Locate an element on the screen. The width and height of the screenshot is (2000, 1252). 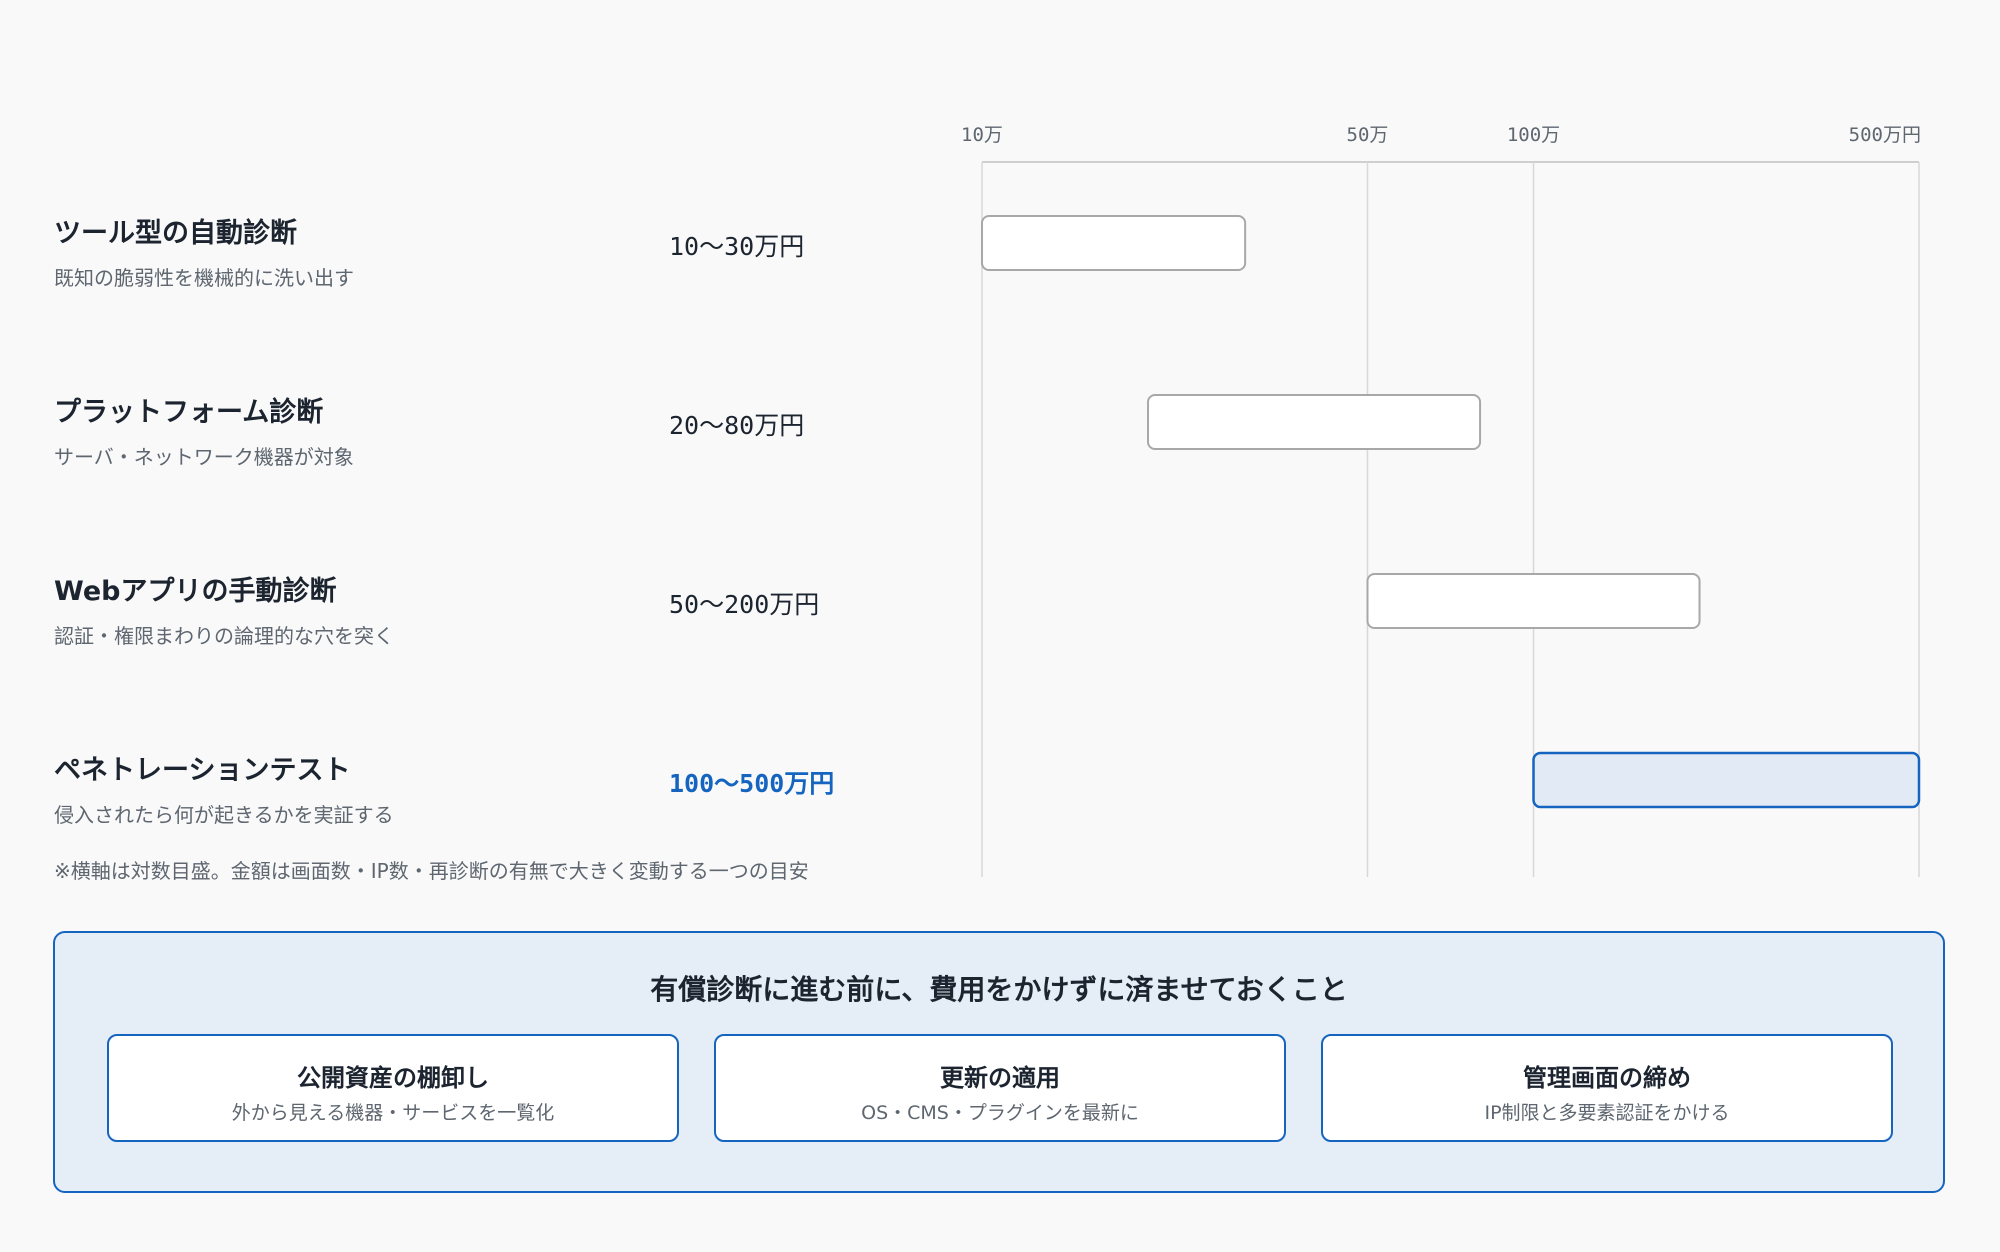
card-title: 更新の適用 is located at coordinates (1000, 1078).